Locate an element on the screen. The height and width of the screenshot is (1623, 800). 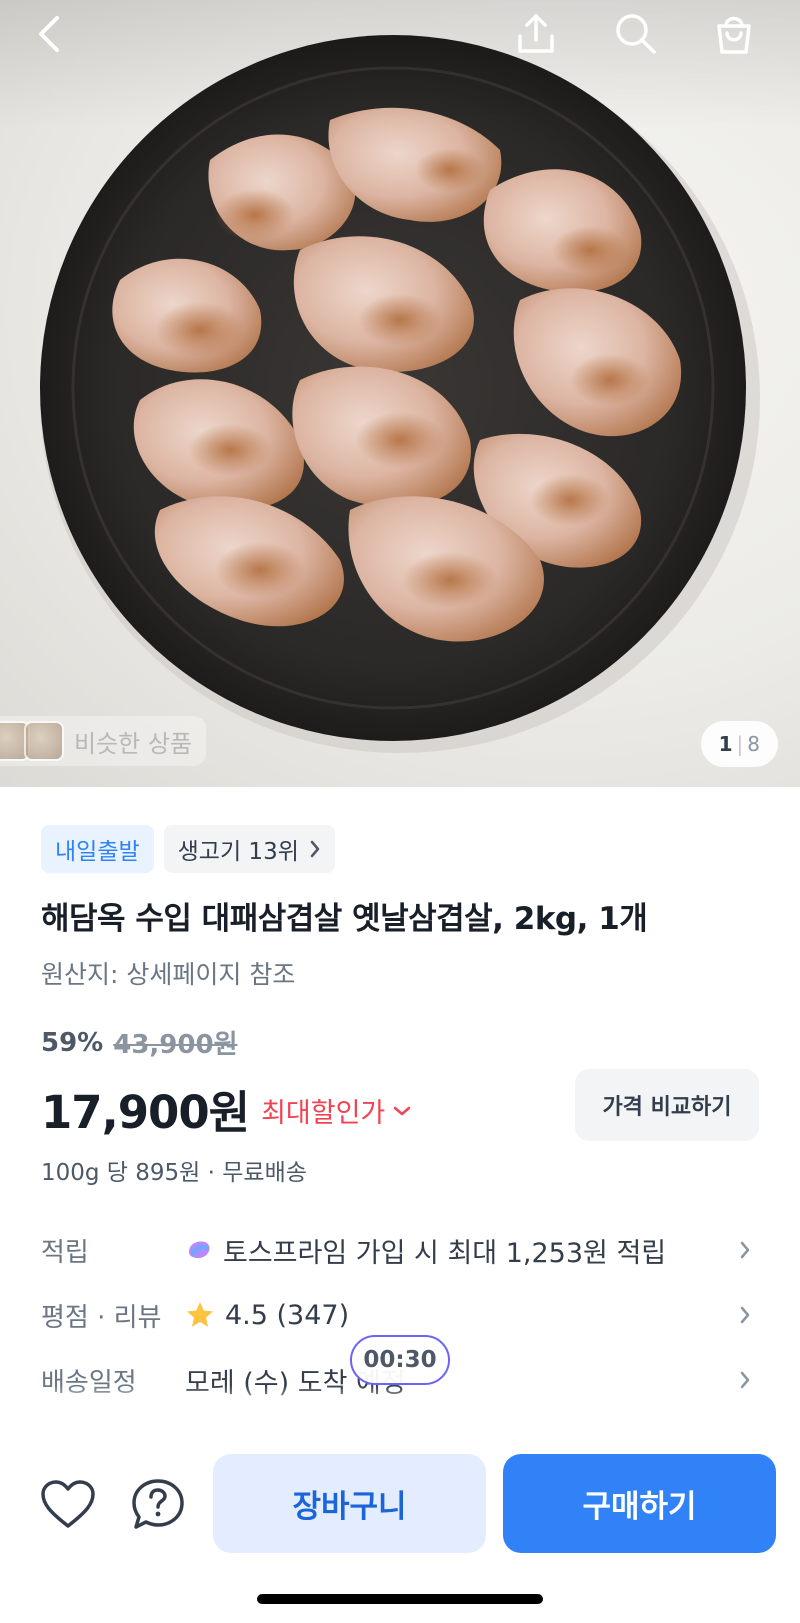
price-row: 17,900원 최대할인가 is located at coordinates (226, 1108).